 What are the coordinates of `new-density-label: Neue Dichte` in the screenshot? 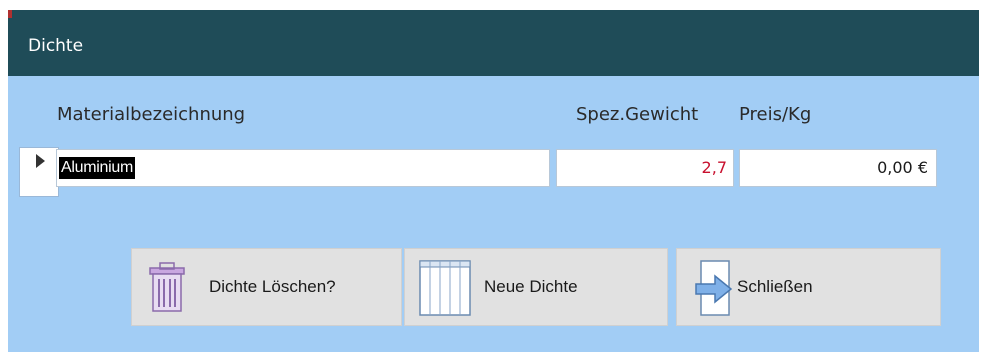 It's located at (531, 286).